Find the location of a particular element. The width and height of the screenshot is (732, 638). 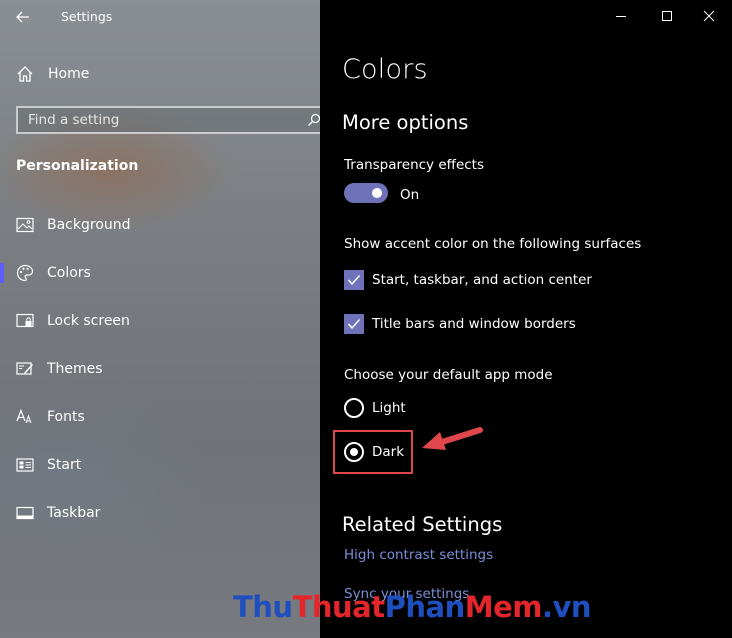

radio-circle is located at coordinates (354, 408).